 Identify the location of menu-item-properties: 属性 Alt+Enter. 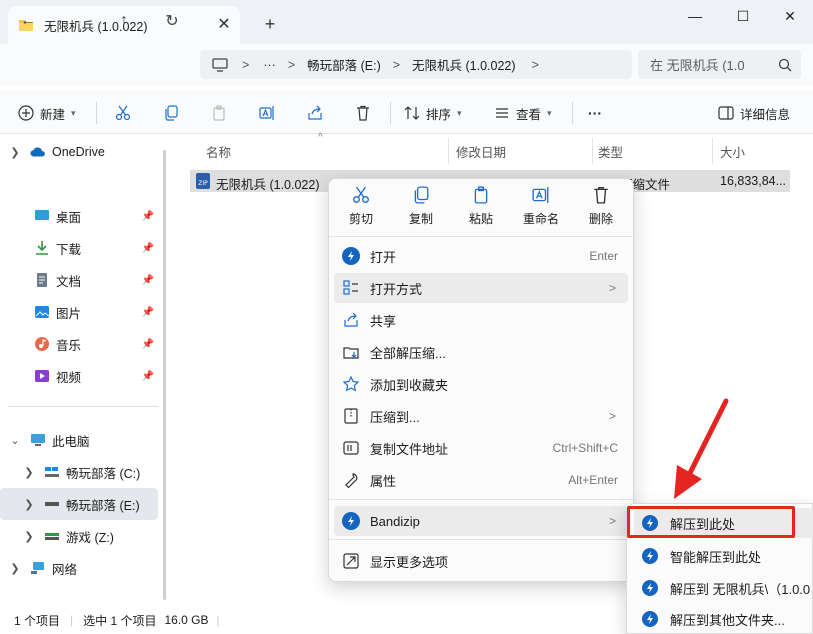
(481, 480).